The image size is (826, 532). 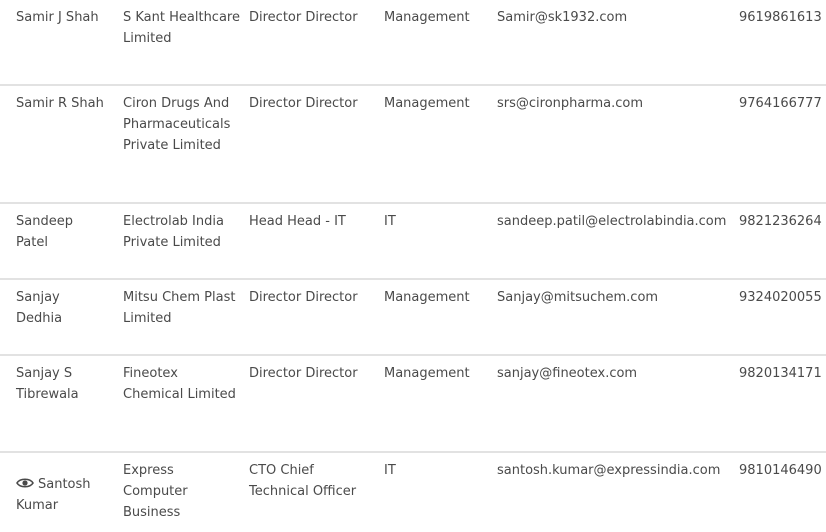 I want to click on contact-designation: CTO Chief Technical Officer, so click(x=303, y=481).